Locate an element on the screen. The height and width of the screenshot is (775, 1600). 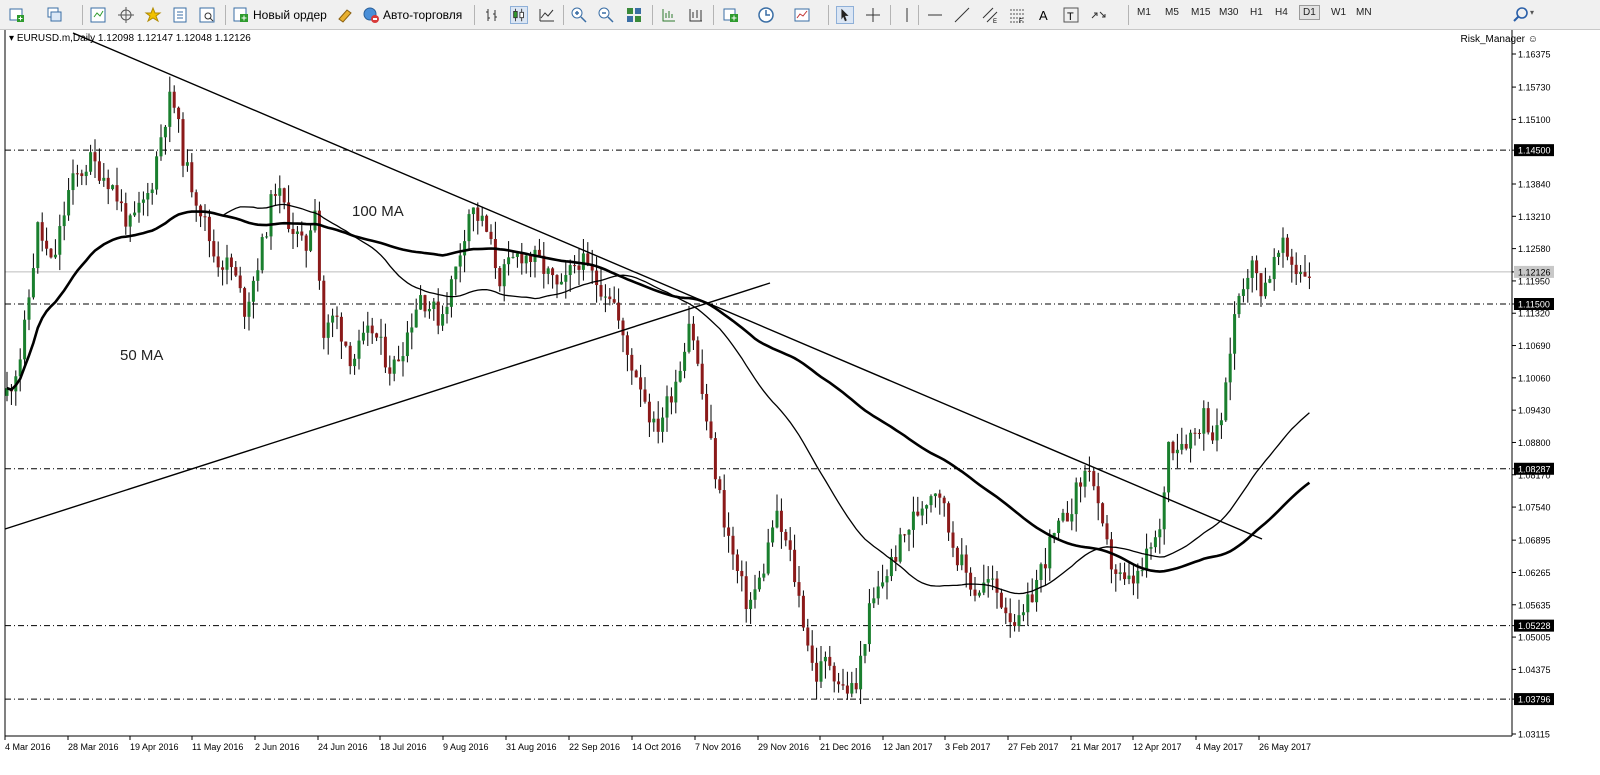
market-watch-icon is located at coordinates (98, 15).